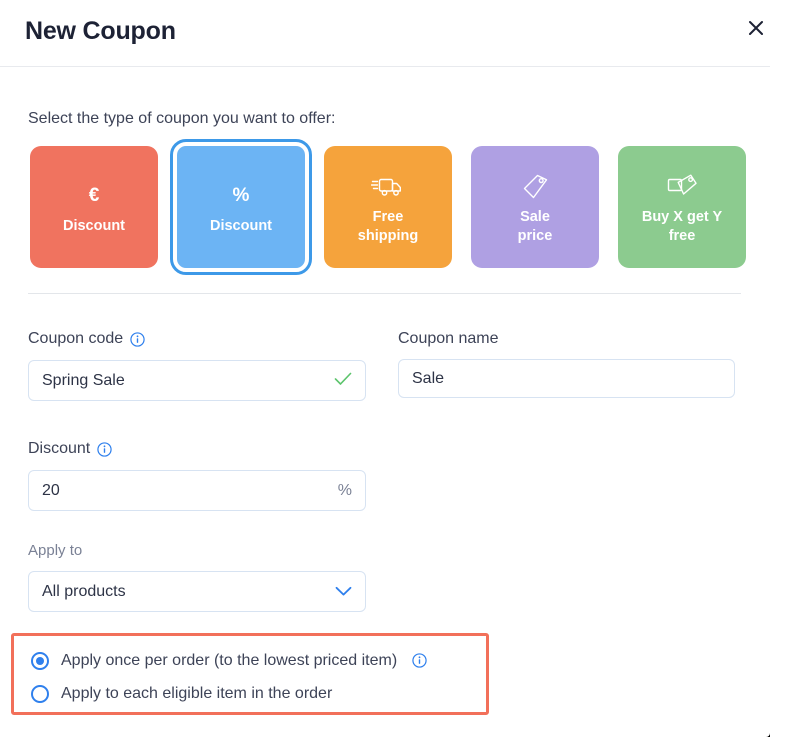  Describe the element at coordinates (428, 378) in the screenshot. I see `coupon-name-value: Sale` at that location.